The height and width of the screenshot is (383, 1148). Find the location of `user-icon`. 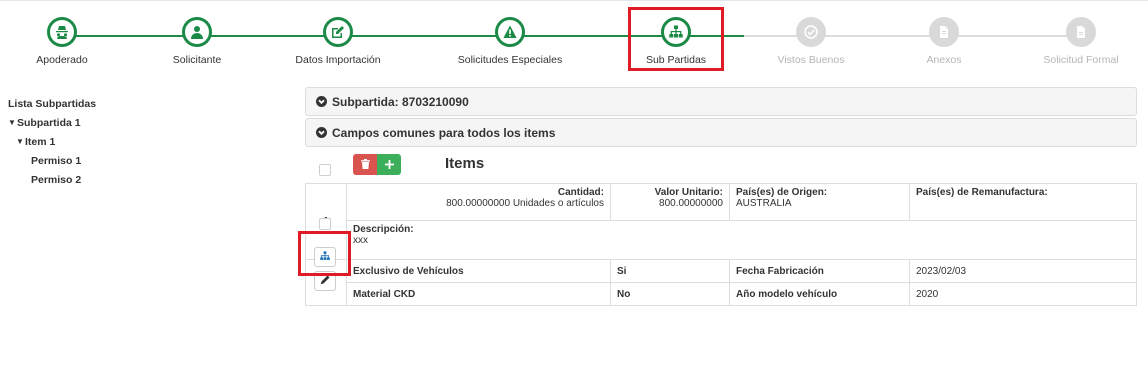

user-icon is located at coordinates (197, 32).